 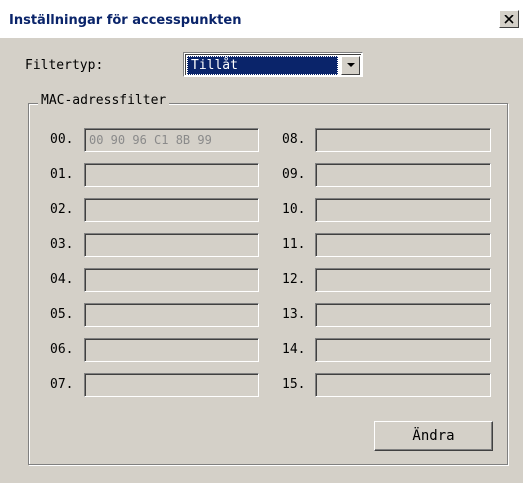 What do you see at coordinates (294, 314) in the screenshot?
I see `mac-entry-label: 13.` at bounding box center [294, 314].